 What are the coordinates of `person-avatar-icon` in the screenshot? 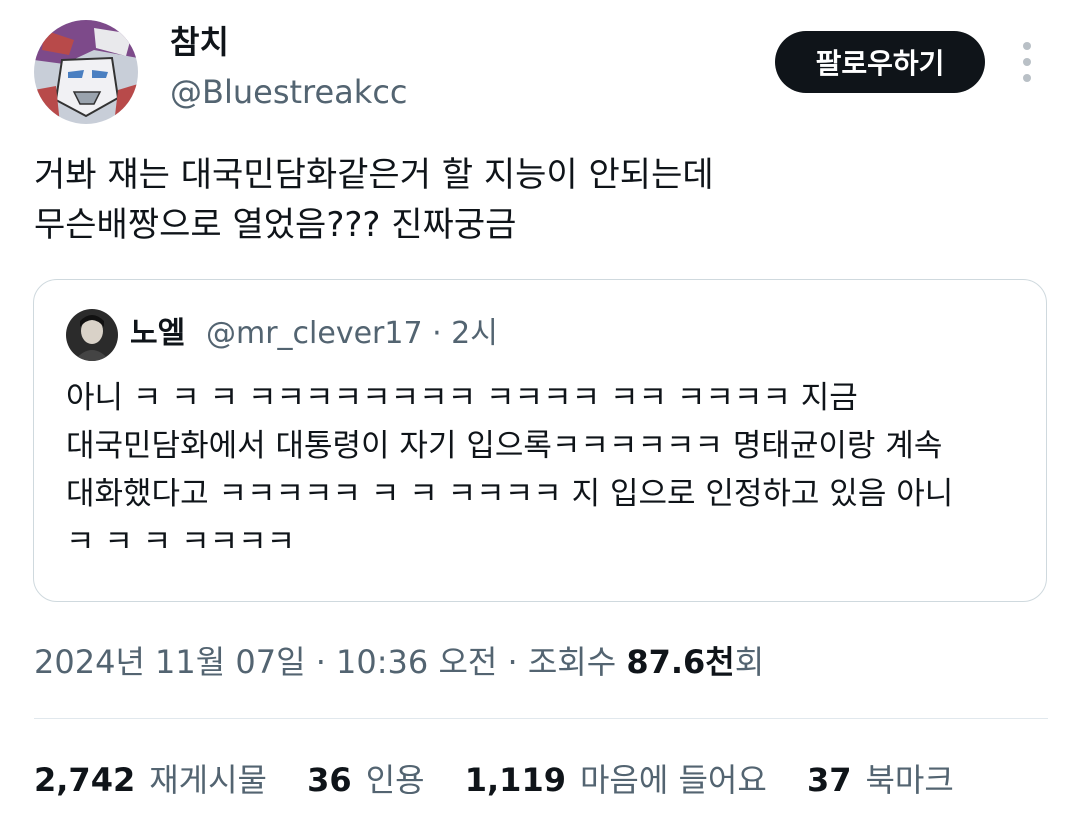 It's located at (92, 335).